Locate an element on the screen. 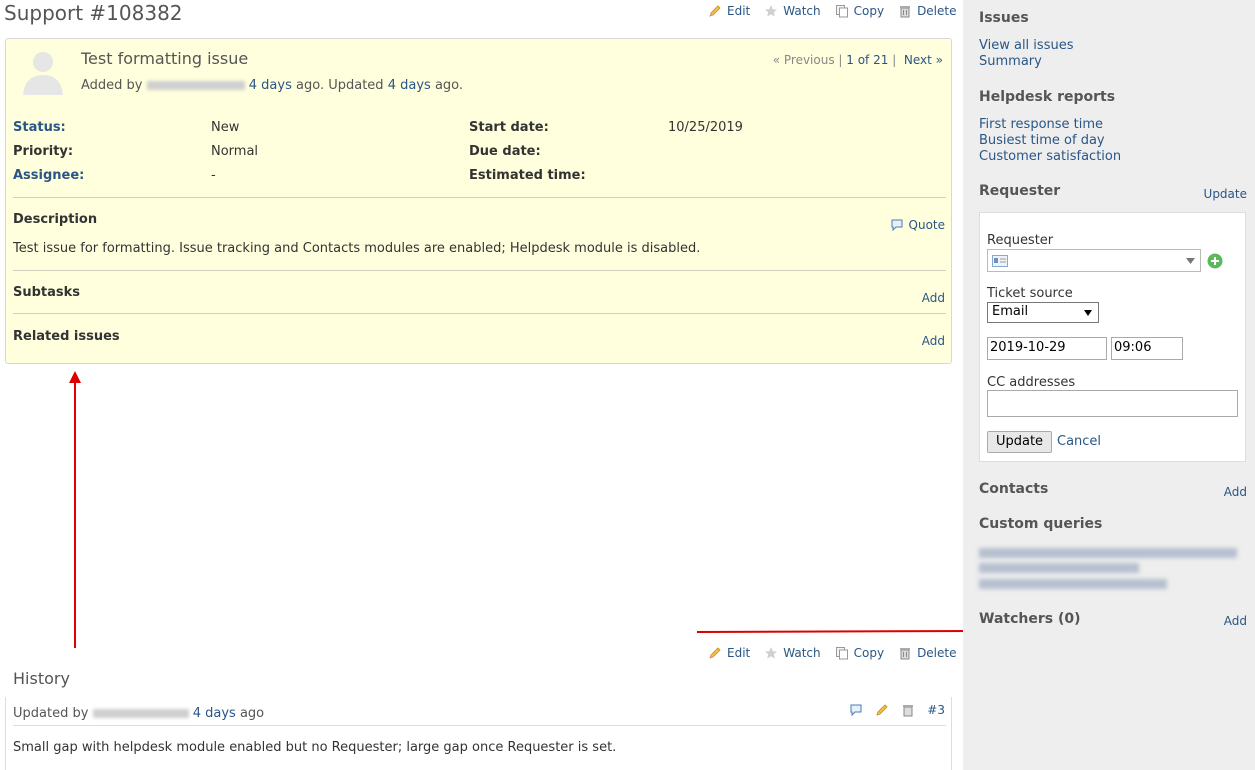  subtasks-title: Subtasks is located at coordinates (47, 292).